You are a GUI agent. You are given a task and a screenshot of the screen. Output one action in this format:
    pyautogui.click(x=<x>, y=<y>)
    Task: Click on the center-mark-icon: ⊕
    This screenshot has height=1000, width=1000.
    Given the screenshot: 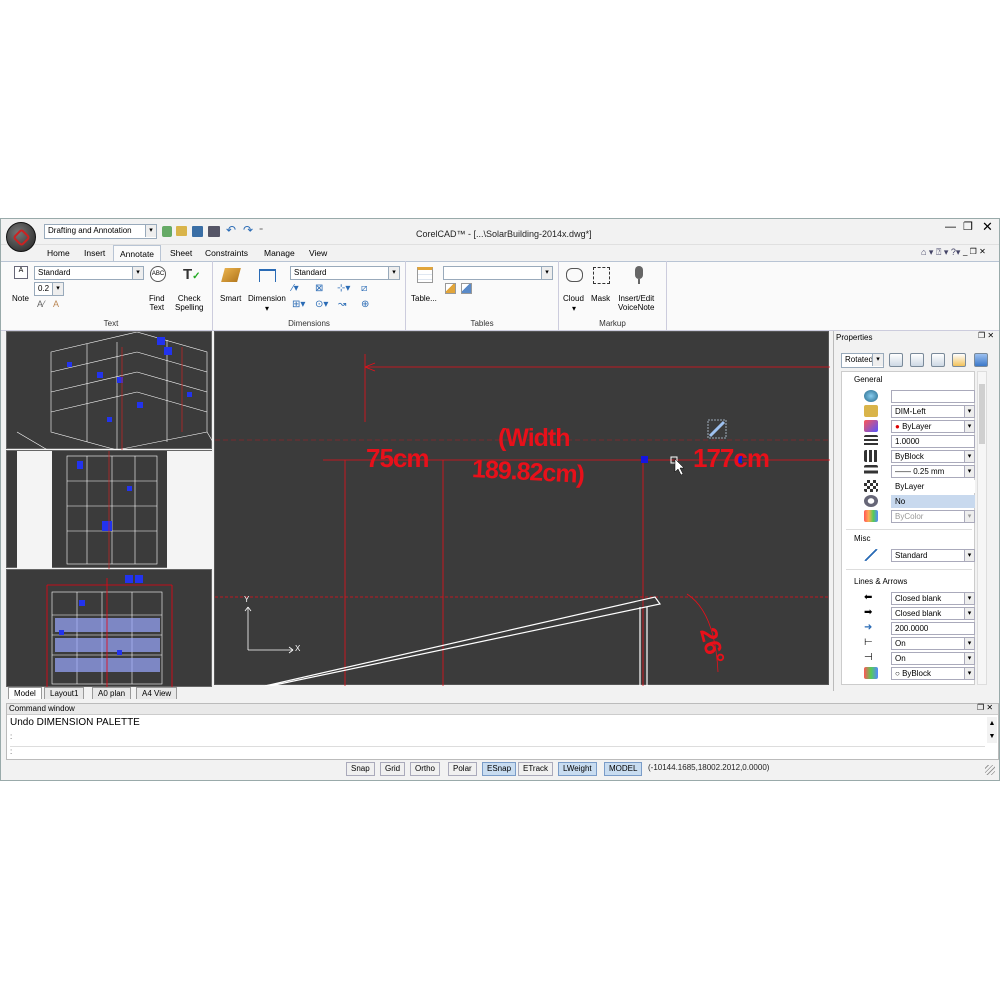 What is the action you would take?
    pyautogui.click(x=365, y=304)
    